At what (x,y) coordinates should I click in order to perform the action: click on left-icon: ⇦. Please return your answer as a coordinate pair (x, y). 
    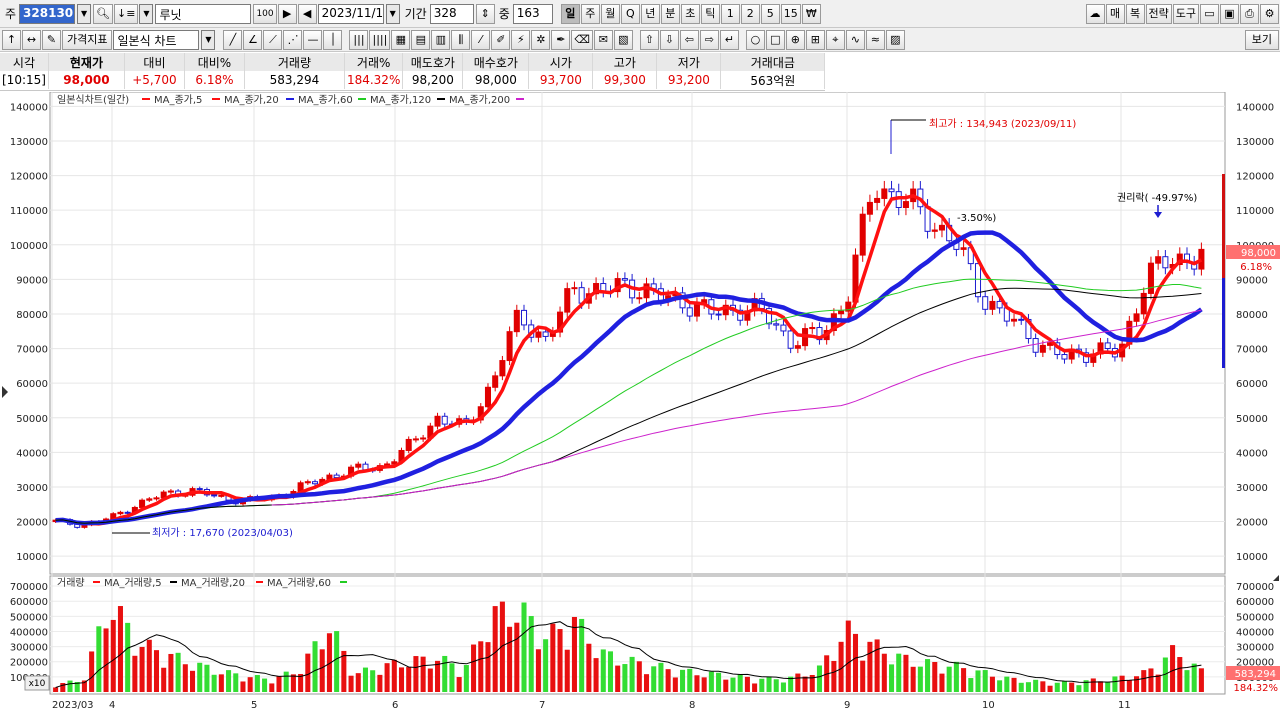
    Looking at the image, I should click on (689, 39).